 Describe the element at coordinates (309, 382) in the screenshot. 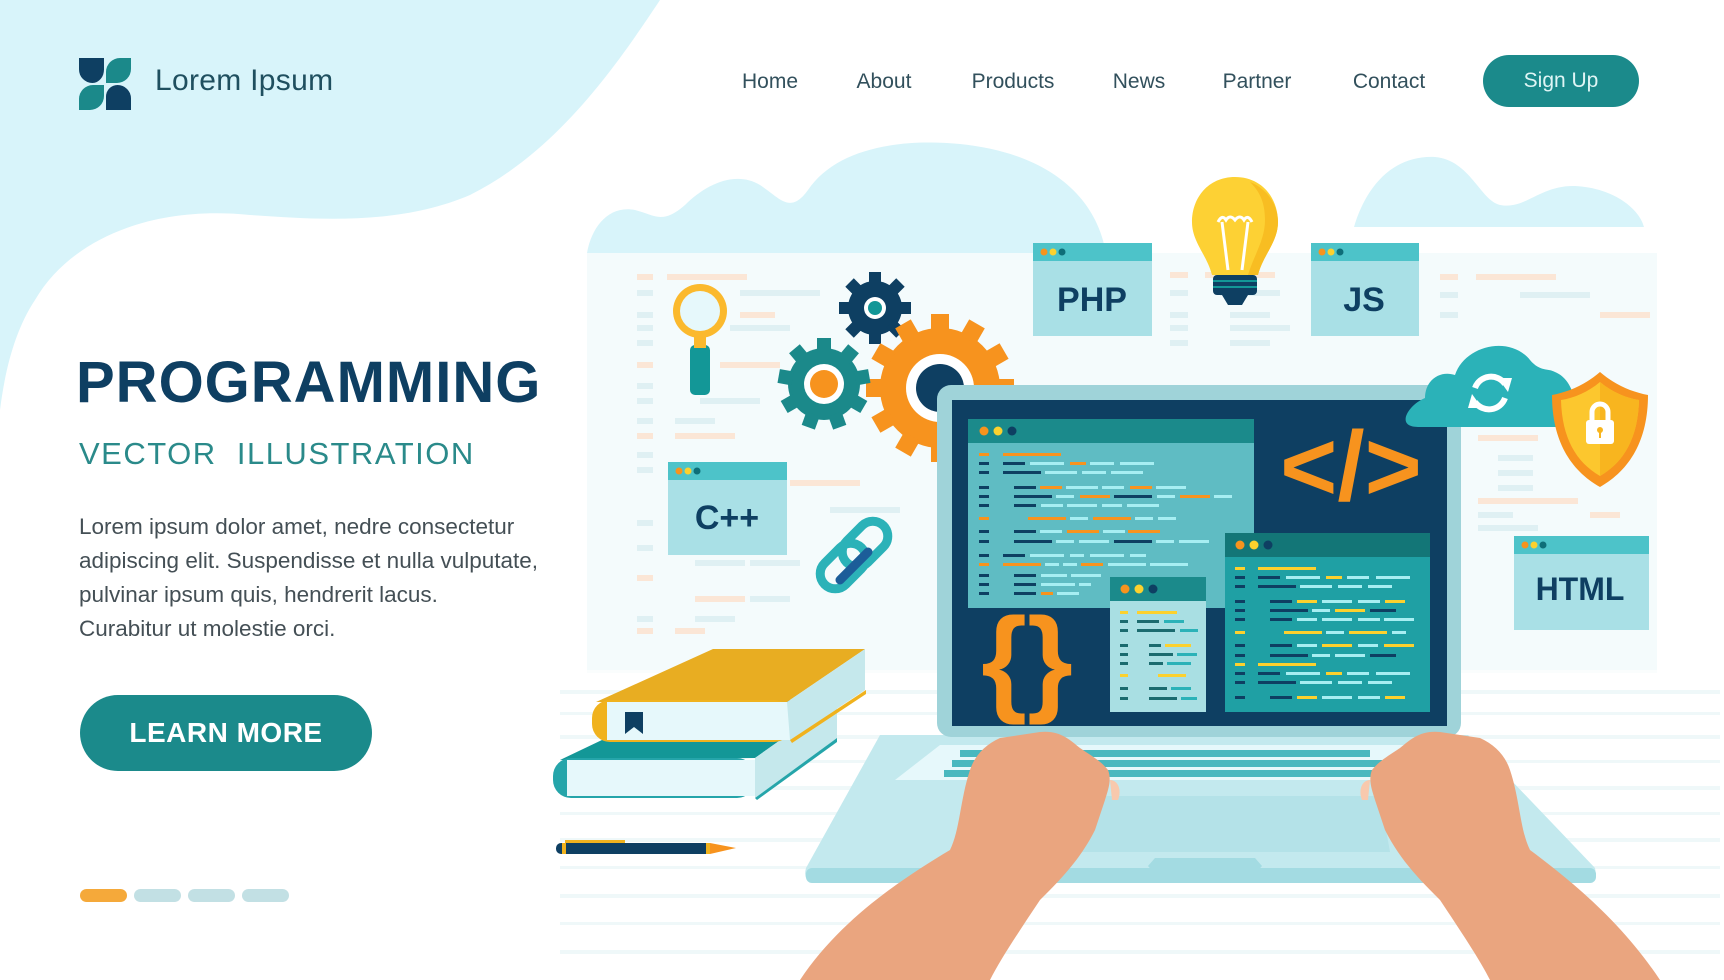

I see `page-title: PROGRAMMING` at that location.